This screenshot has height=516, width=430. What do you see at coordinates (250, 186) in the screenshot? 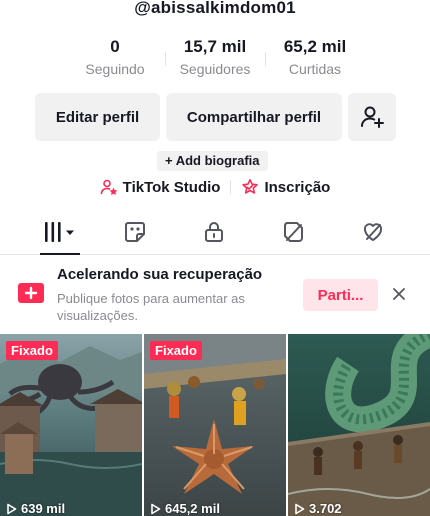
I see `subscription-icon` at bounding box center [250, 186].